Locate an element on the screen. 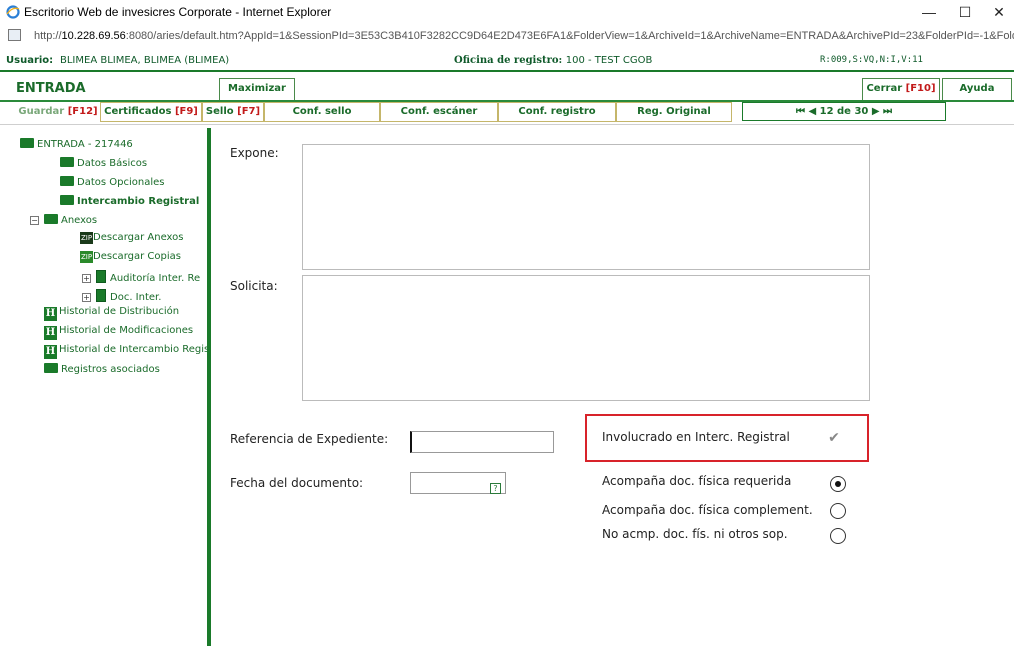 Image resolution: width=1014 pixels, height=646 pixels. no-acomp-label: No acmp. doc. fís. ni otros sop. is located at coordinates (695, 534).